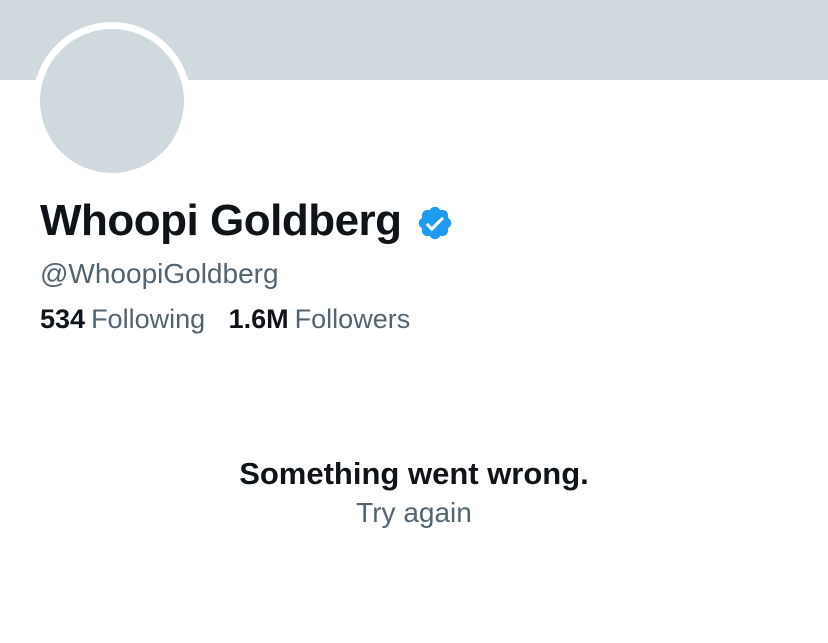  What do you see at coordinates (258, 319) in the screenshot?
I see `followers-count: 1.6M` at bounding box center [258, 319].